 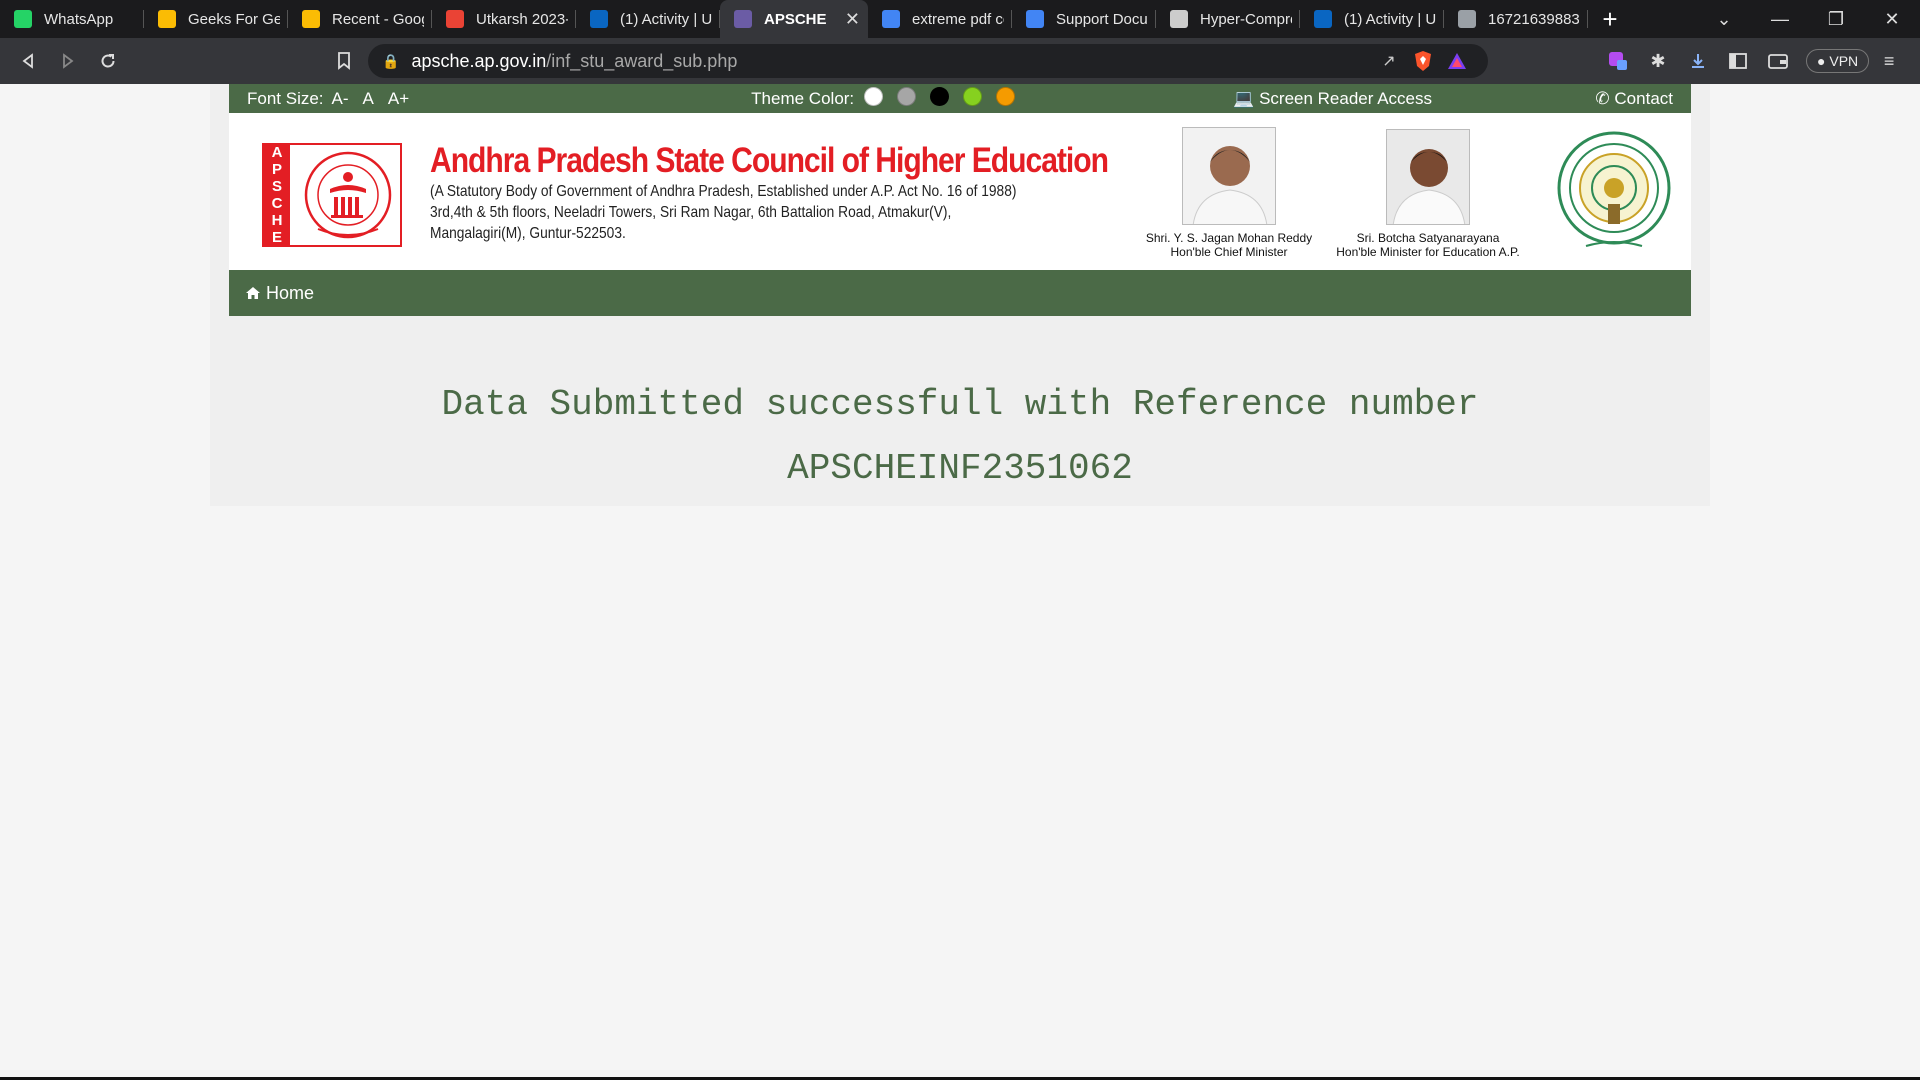 What do you see at coordinates (1844, 61) in the screenshot?
I see `vpn-label: VPN` at bounding box center [1844, 61].